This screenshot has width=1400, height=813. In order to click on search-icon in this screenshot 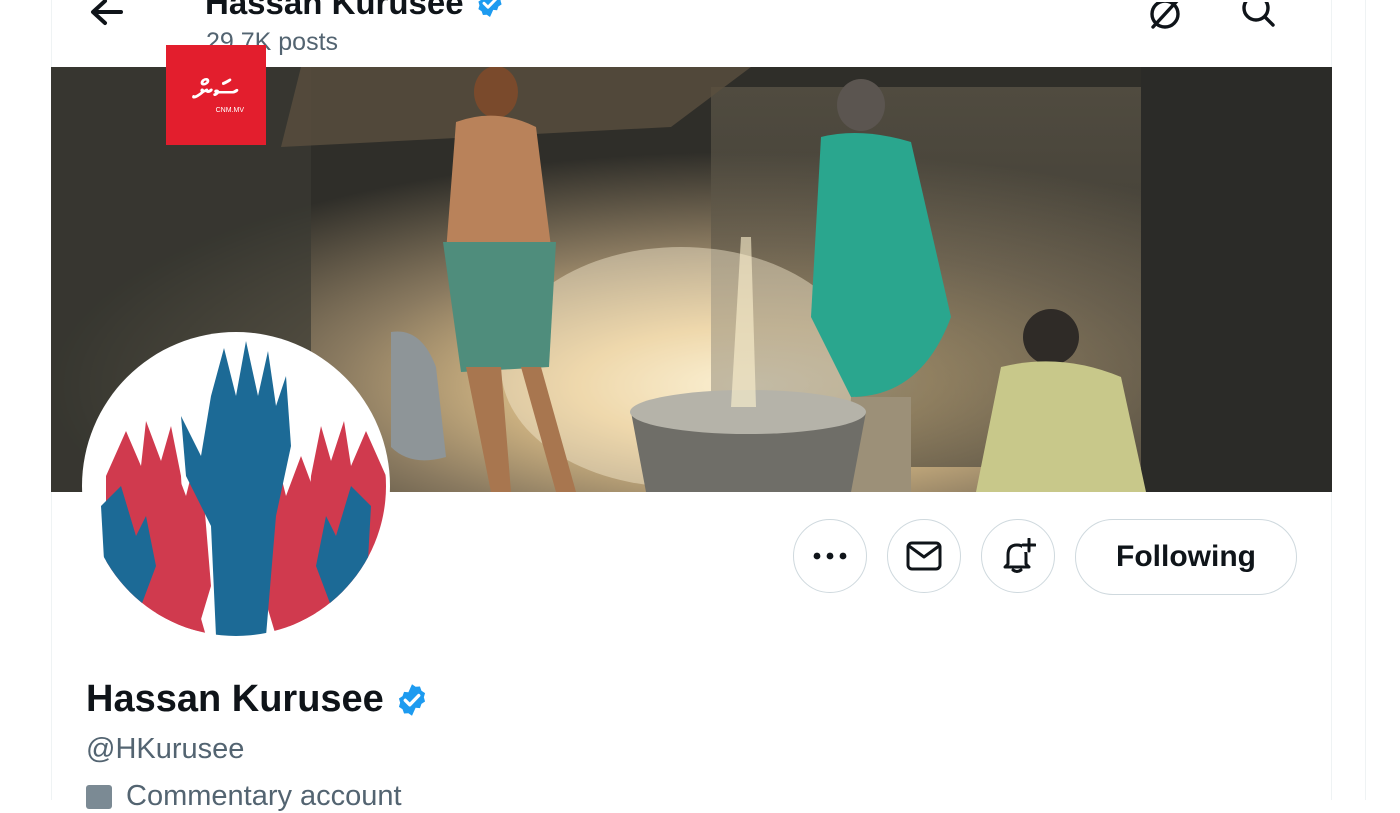, I will do `click(1258, 13)`.